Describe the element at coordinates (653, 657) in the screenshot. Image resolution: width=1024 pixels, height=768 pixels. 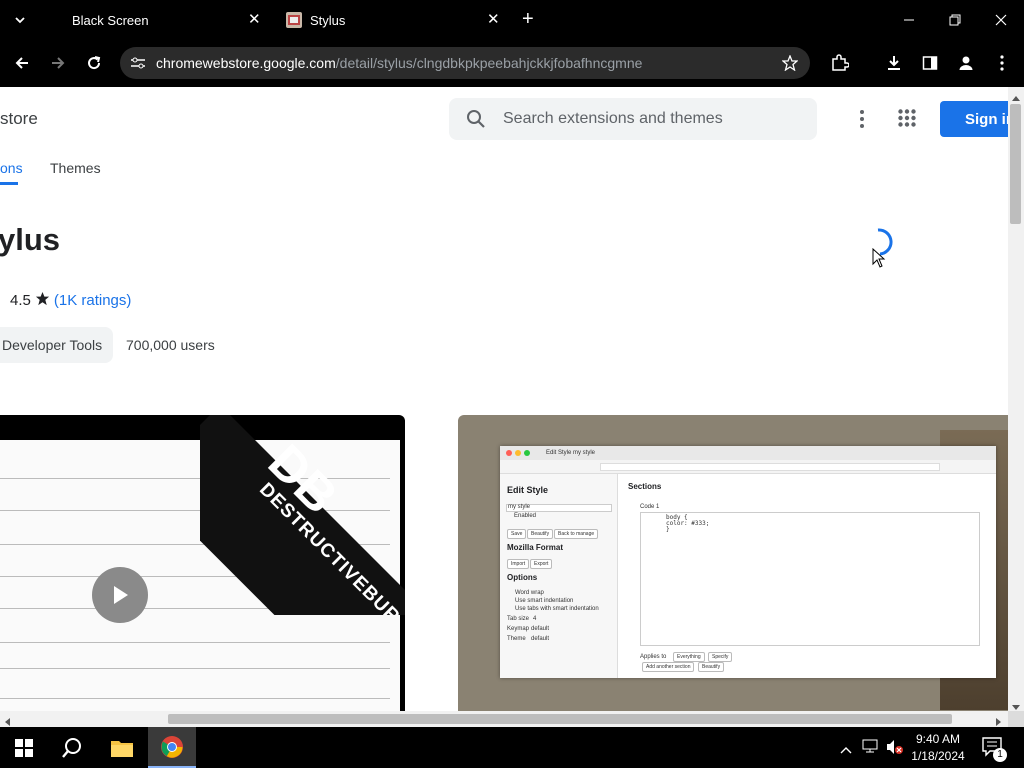
I see `ss-applies-to: Applies to` at that location.